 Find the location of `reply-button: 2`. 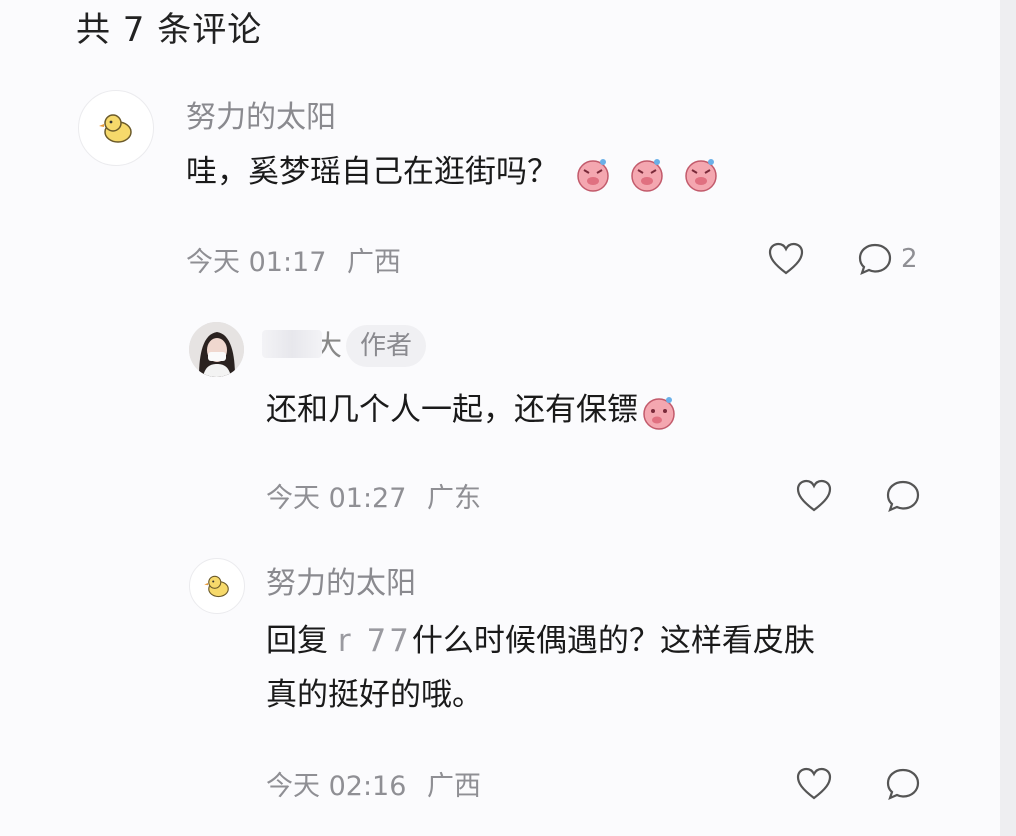

reply-button: 2 is located at coordinates (887, 259).